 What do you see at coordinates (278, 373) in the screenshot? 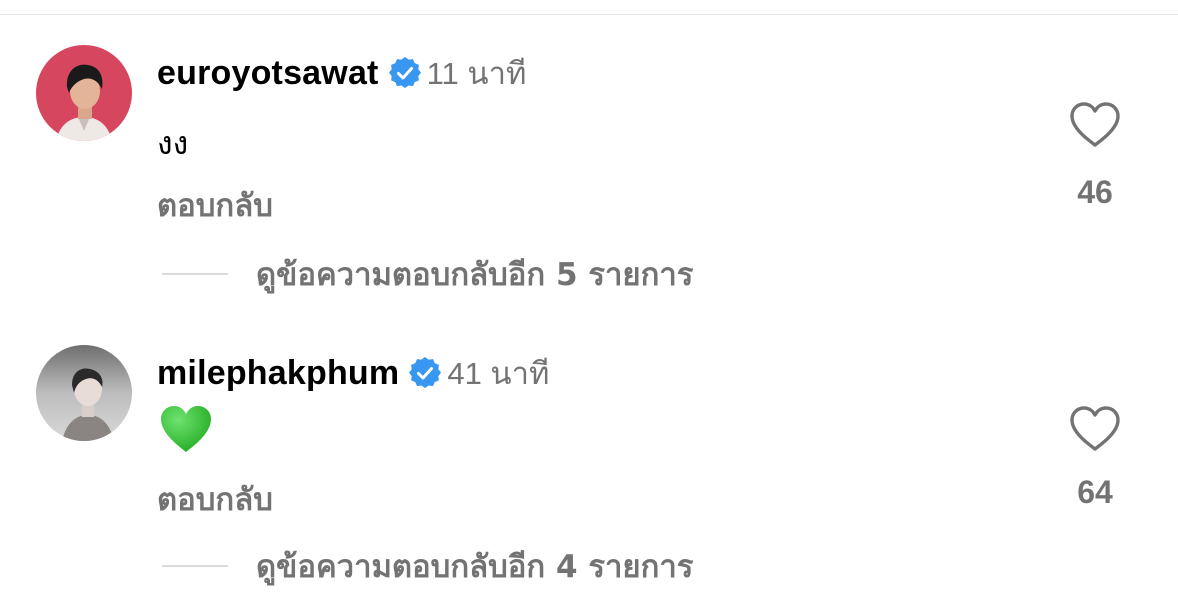
I see `username: milephakphum` at bounding box center [278, 373].